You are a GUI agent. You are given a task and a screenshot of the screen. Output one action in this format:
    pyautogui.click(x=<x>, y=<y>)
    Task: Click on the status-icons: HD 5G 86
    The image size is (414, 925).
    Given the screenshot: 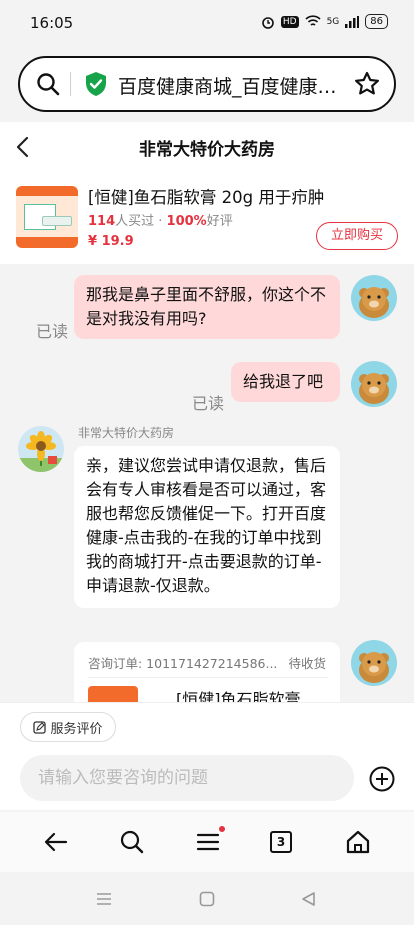 What is the action you would take?
    pyautogui.click(x=324, y=21)
    